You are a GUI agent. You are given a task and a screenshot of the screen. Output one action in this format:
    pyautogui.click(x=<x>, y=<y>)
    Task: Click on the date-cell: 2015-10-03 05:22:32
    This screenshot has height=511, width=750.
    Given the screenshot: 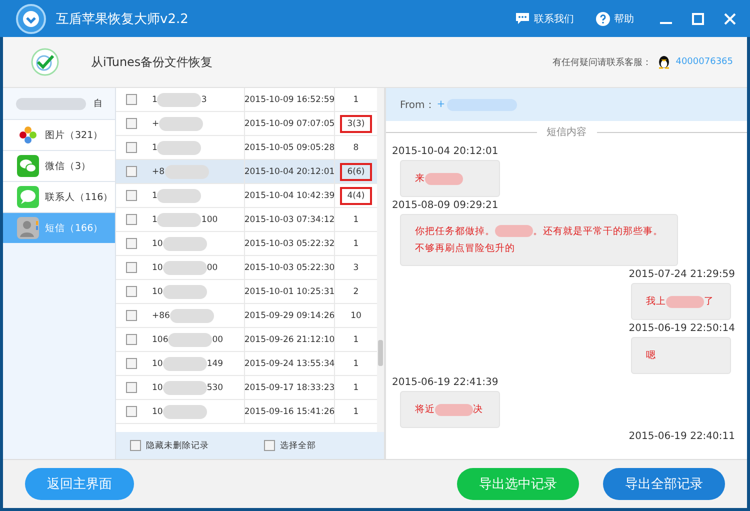 What is the action you would take?
    pyautogui.click(x=290, y=243)
    